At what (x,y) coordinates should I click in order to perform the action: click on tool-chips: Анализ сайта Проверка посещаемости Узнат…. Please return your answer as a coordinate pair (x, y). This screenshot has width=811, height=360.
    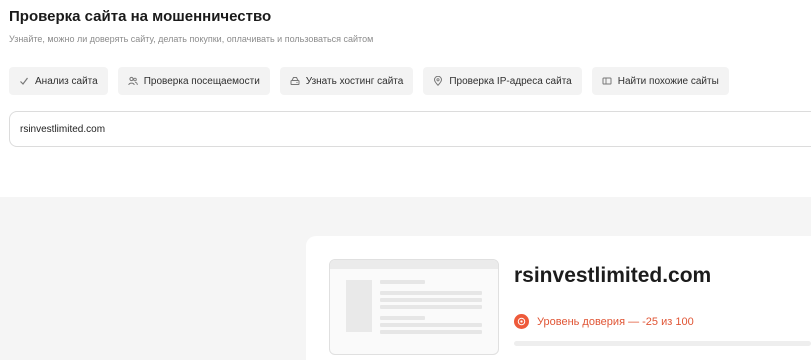
    Looking at the image, I should click on (369, 81).